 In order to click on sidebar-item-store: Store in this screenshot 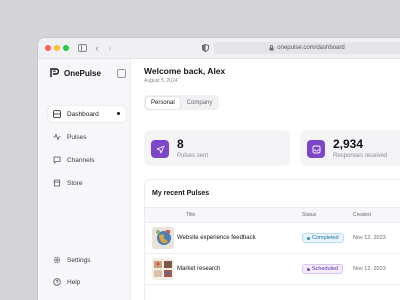, I will do `click(87, 183)`.